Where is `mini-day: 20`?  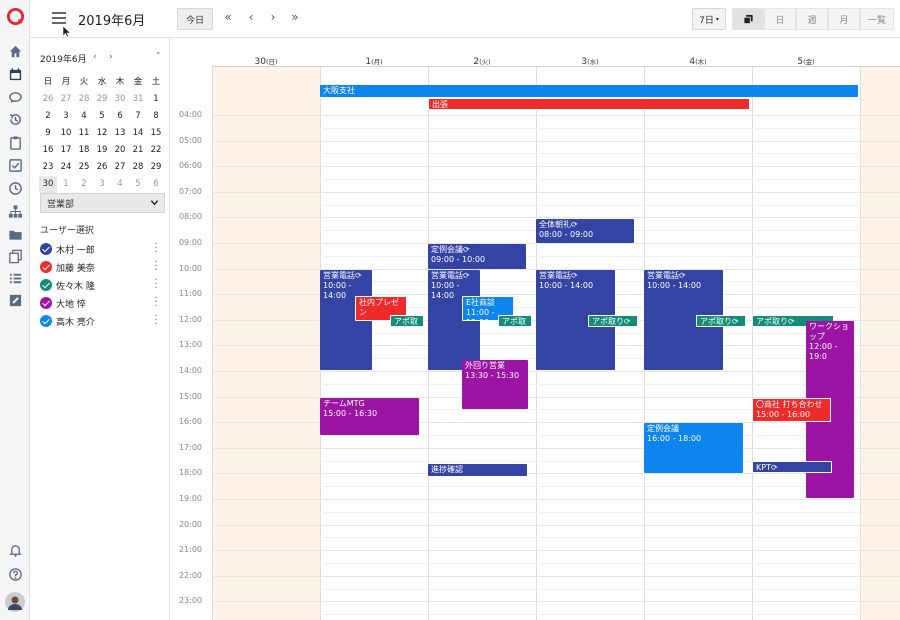
mini-day: 20 is located at coordinates (120, 150).